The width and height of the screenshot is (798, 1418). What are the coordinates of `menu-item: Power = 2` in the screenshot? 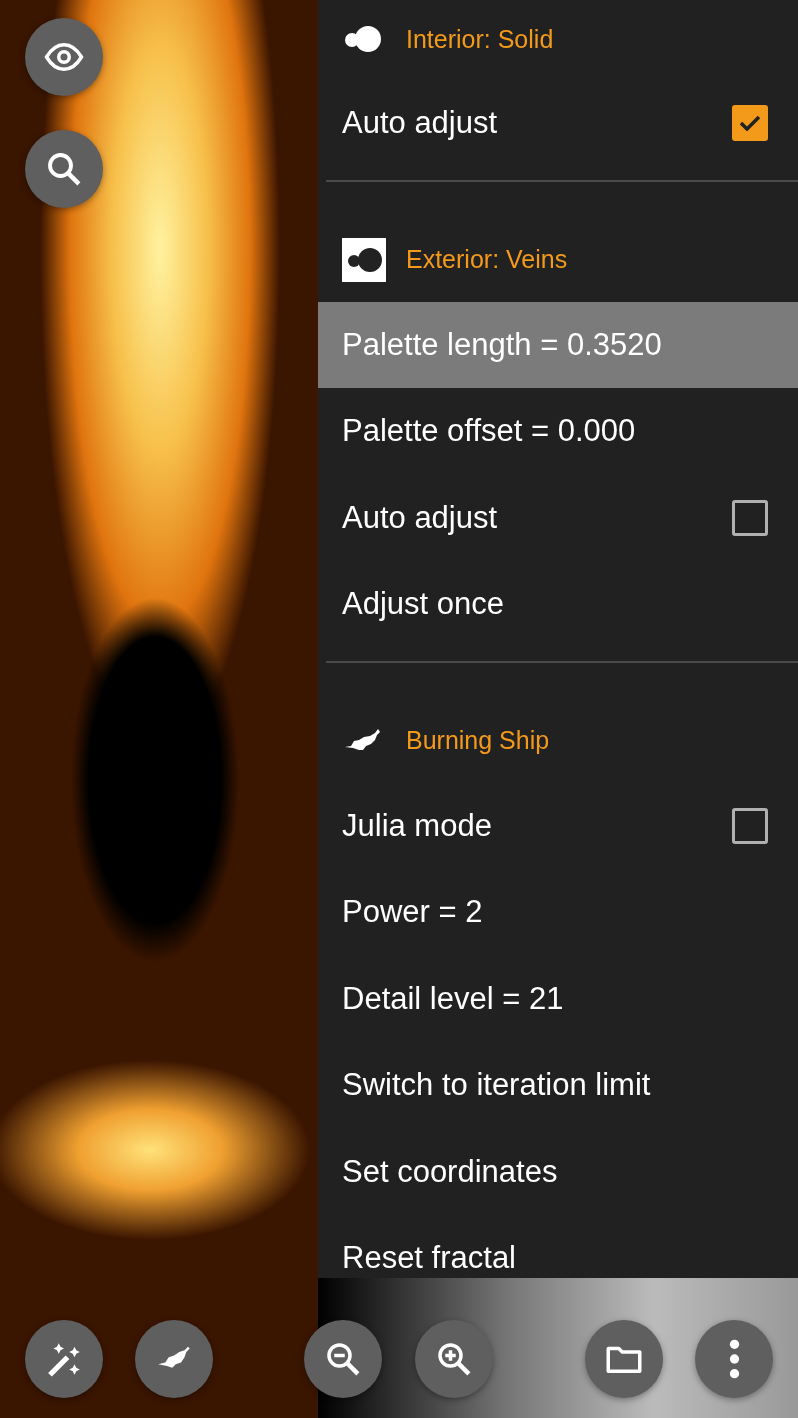 It's located at (558, 912).